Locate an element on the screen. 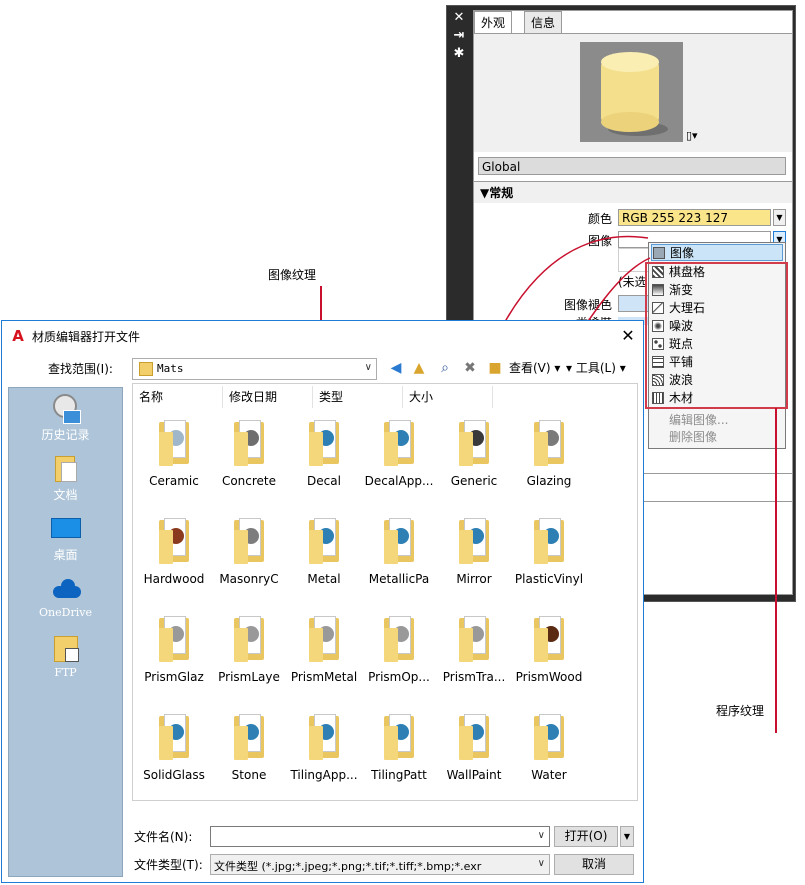 This screenshot has width=805, height=885. file-item: Water is located at coordinates (549, 747).